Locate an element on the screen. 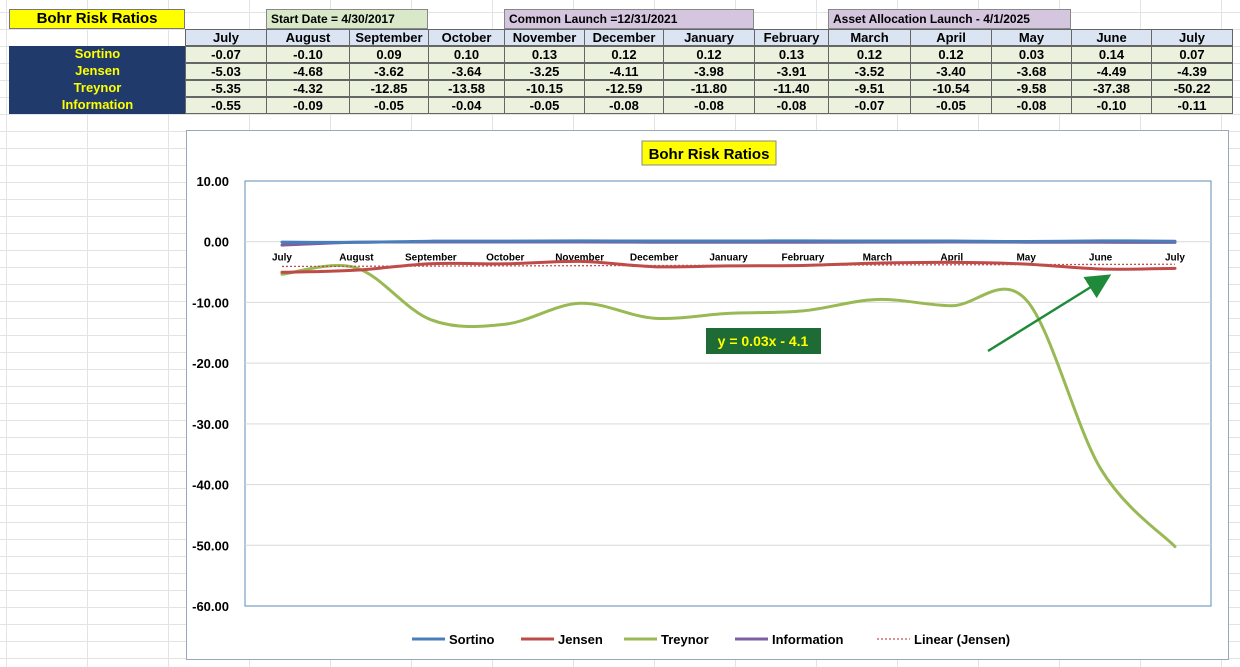 The width and height of the screenshot is (1240, 667). value-cell: -3.98 is located at coordinates (709, 71).